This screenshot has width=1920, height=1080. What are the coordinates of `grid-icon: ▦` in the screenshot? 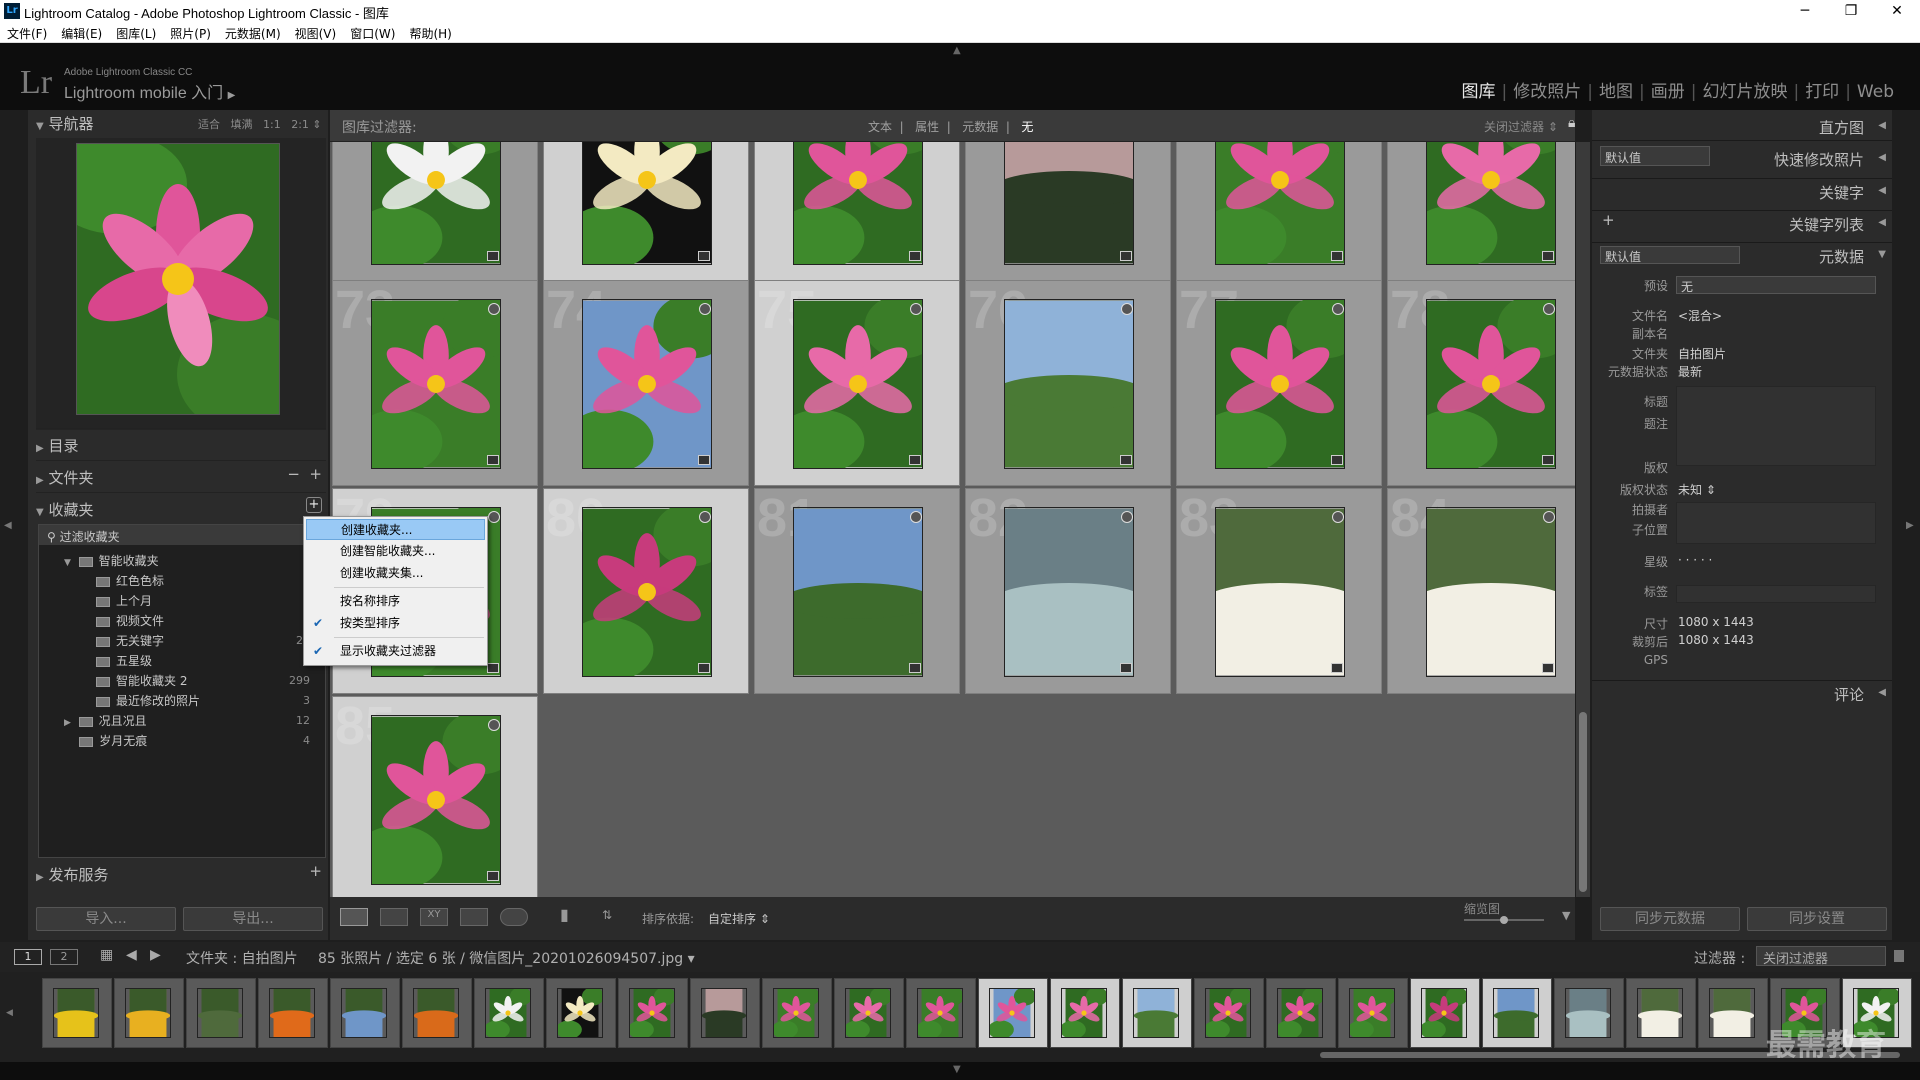 It's located at (106, 955).